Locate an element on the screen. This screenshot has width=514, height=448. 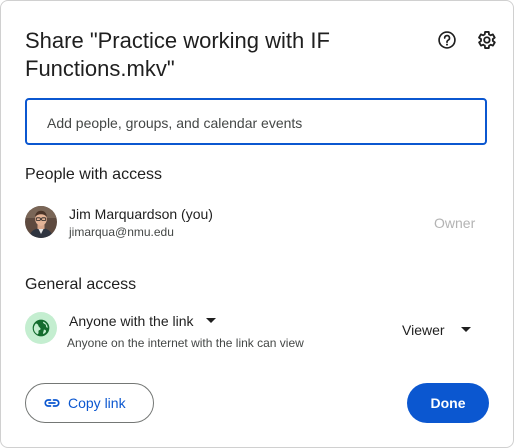
globe-icon-badge is located at coordinates (41, 328).